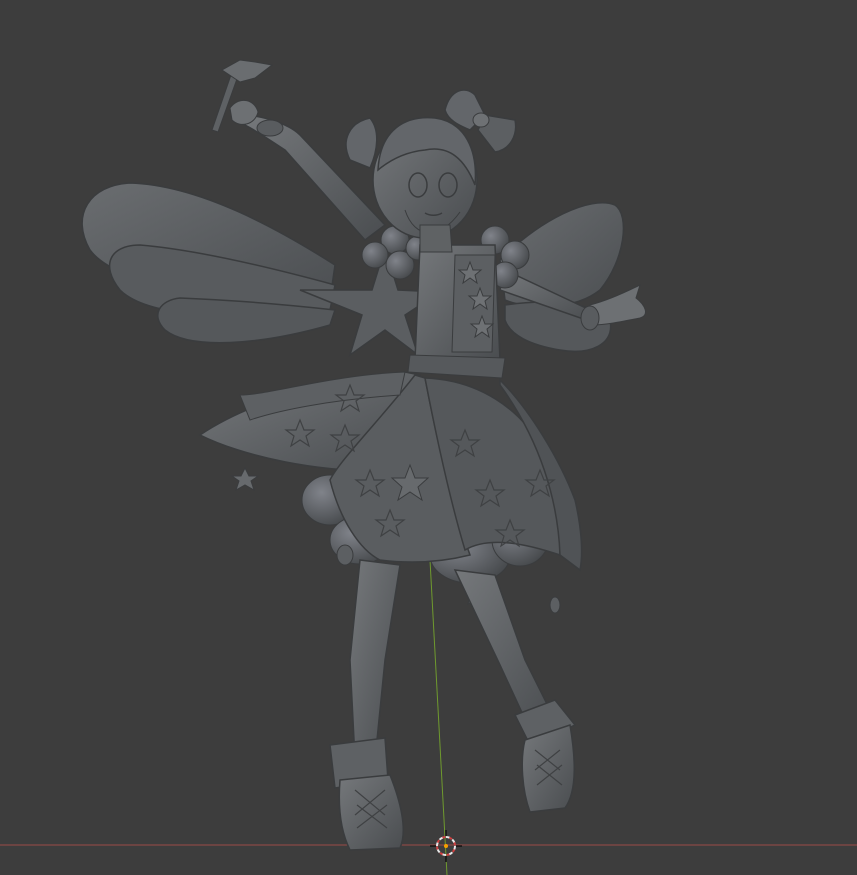 This screenshot has height=875, width=857. Describe the element at coordinates (209, 263) in the screenshot. I see `left-wing` at that location.